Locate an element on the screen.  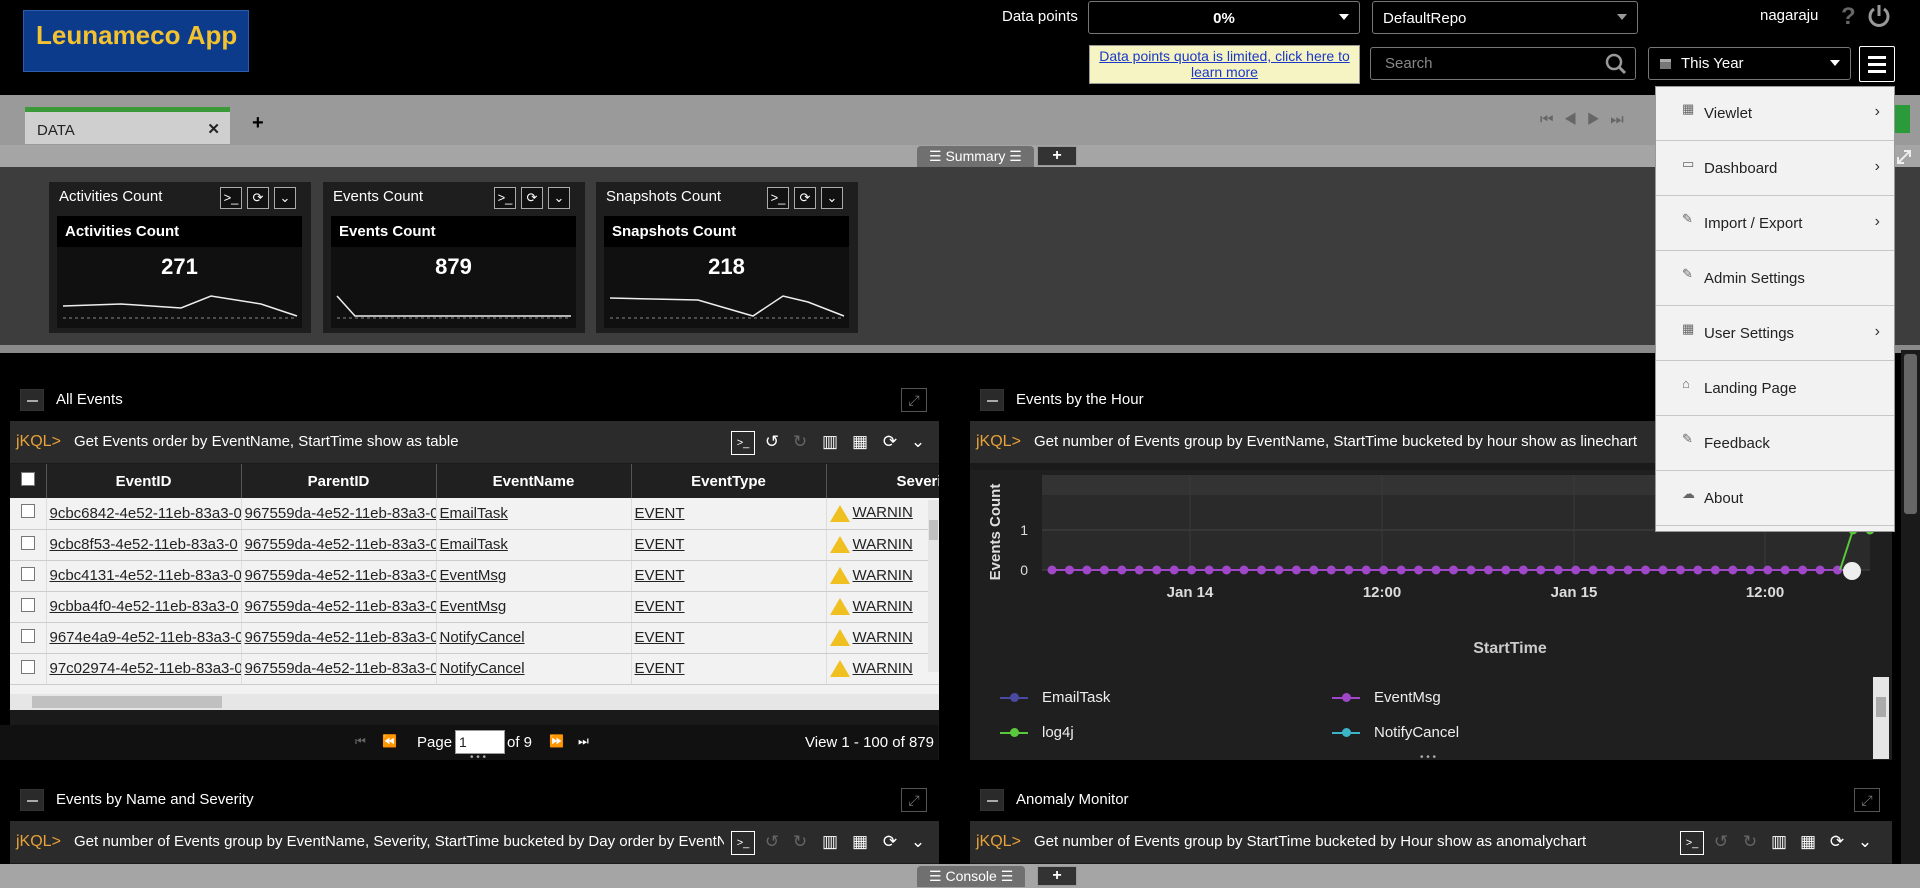
column-header: Severi is located at coordinates (882, 481).